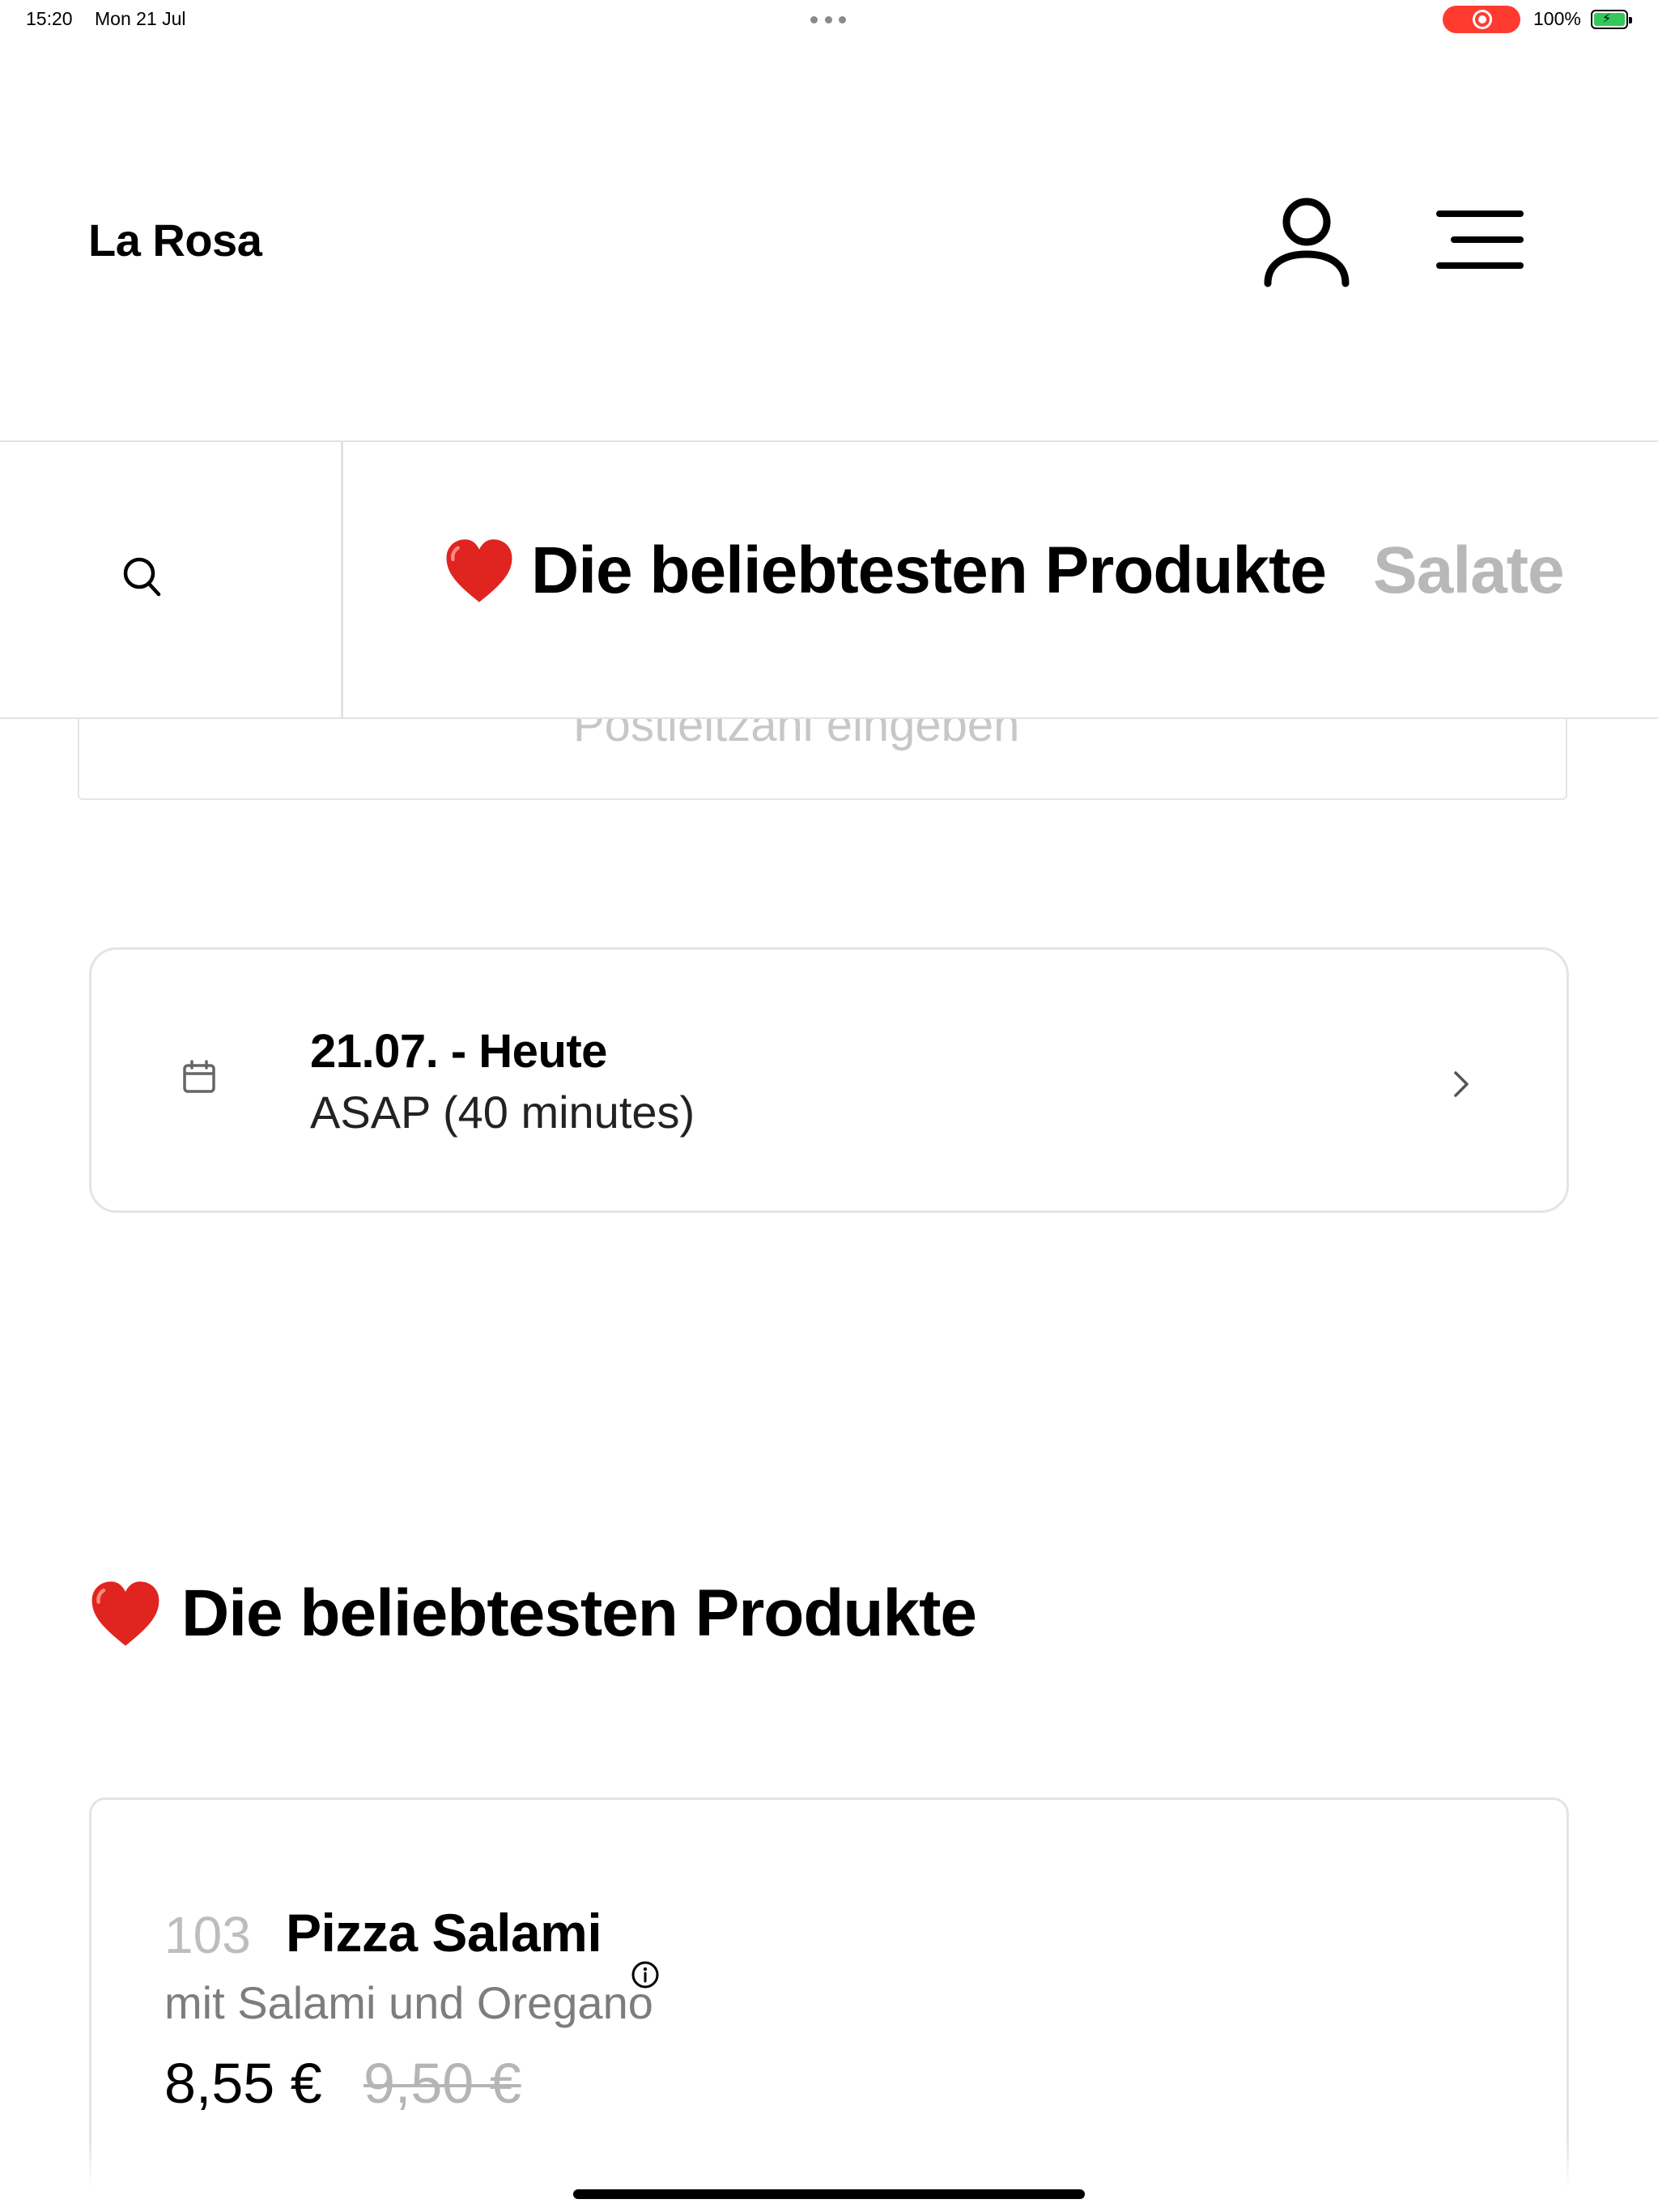  I want to click on tab-popular-products: Die beliebtesten Produkte, so click(885, 571).